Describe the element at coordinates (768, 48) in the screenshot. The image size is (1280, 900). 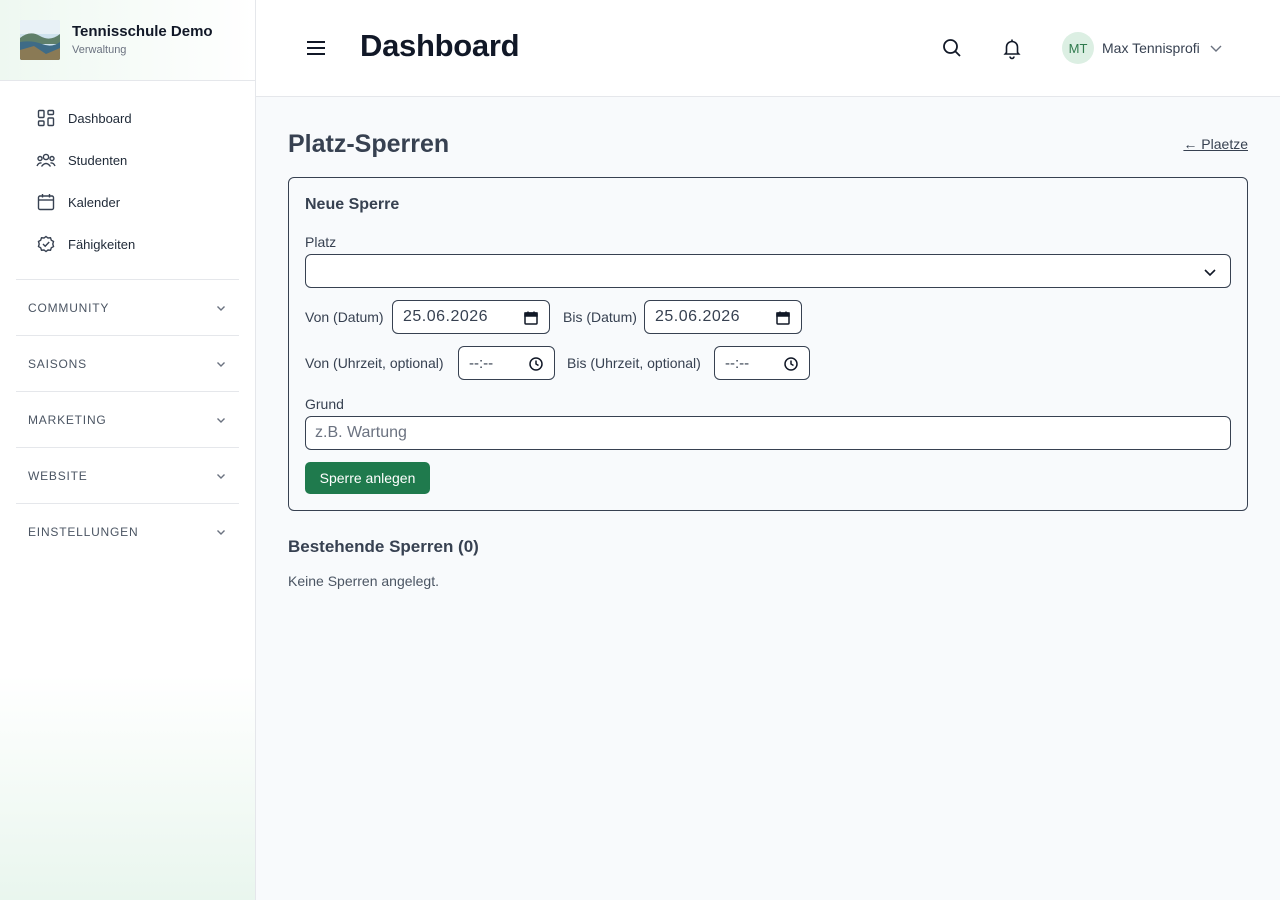
I see `top-header: Dashboard MT Max Tennisprofi` at that location.